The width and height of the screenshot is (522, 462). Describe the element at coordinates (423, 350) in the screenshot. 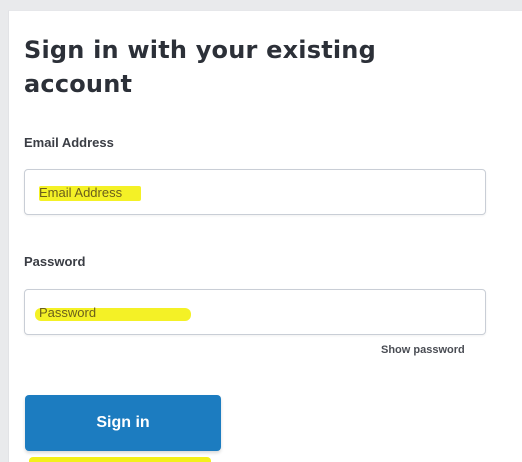

I see `show-password-link: Show password` at that location.